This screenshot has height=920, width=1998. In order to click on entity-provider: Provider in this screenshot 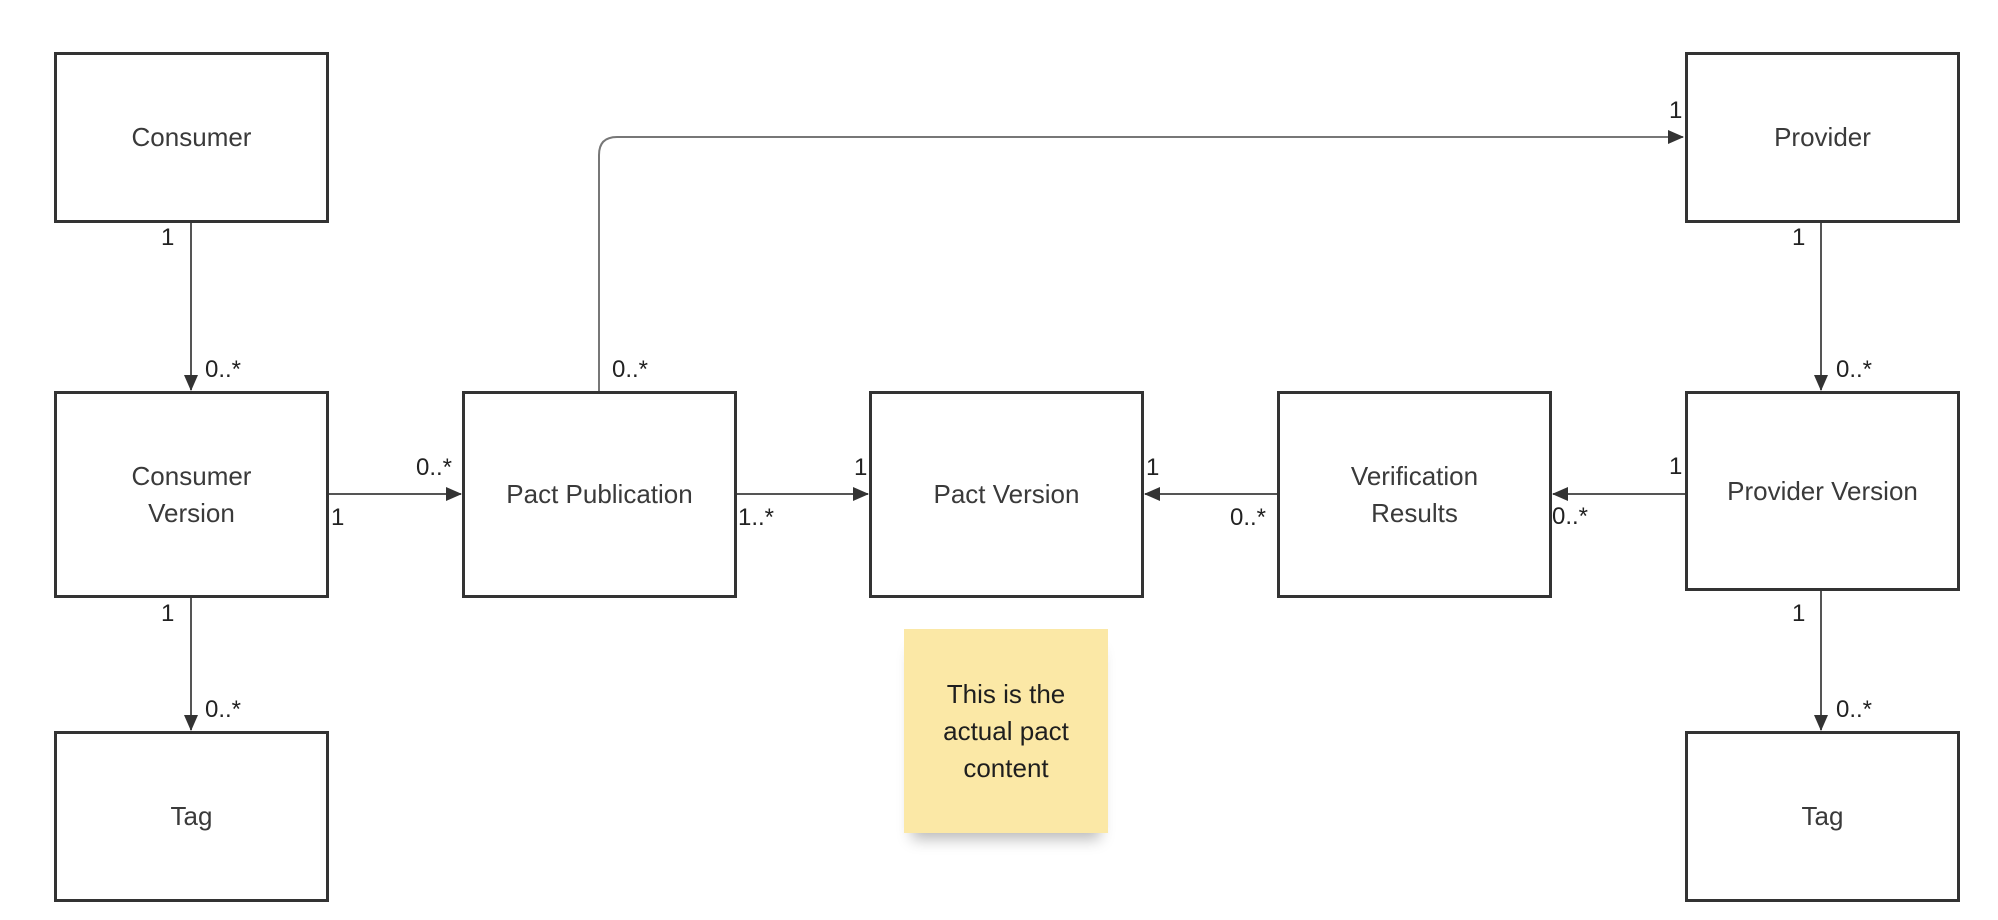, I will do `click(1822, 137)`.